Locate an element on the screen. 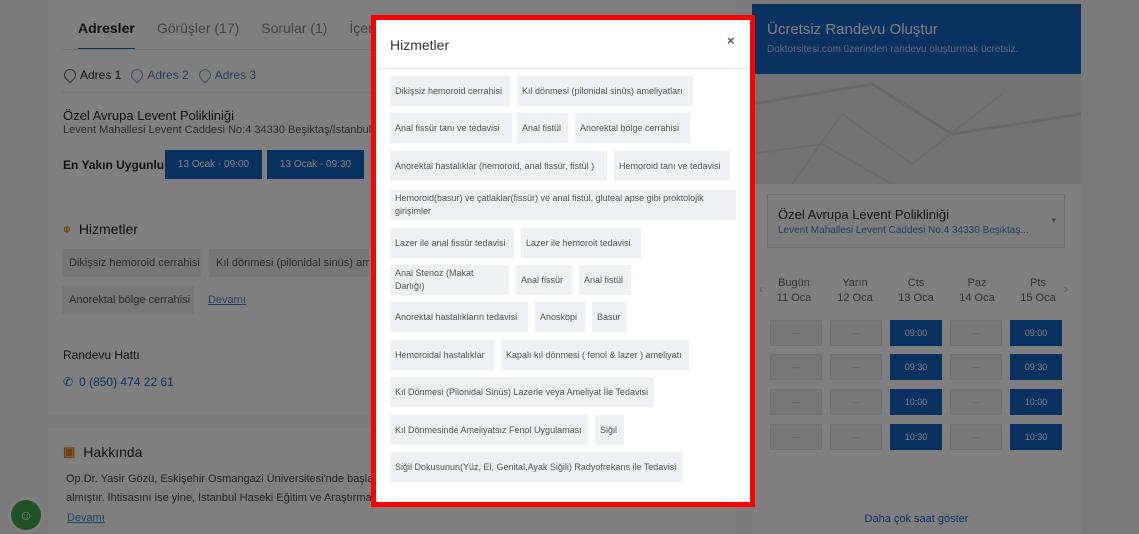 This screenshot has height=534, width=1139. service-tag: Anal Stenoz (Makat Darlığı) is located at coordinates (449, 280).